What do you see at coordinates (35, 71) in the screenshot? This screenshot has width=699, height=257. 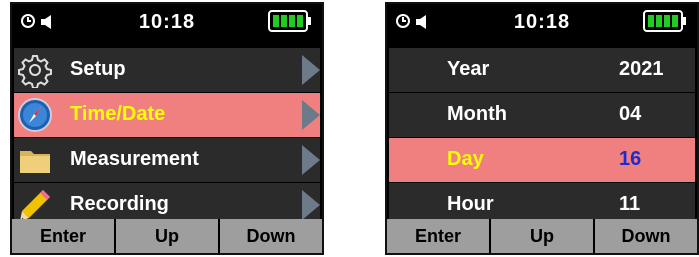 I see `gear-icon` at bounding box center [35, 71].